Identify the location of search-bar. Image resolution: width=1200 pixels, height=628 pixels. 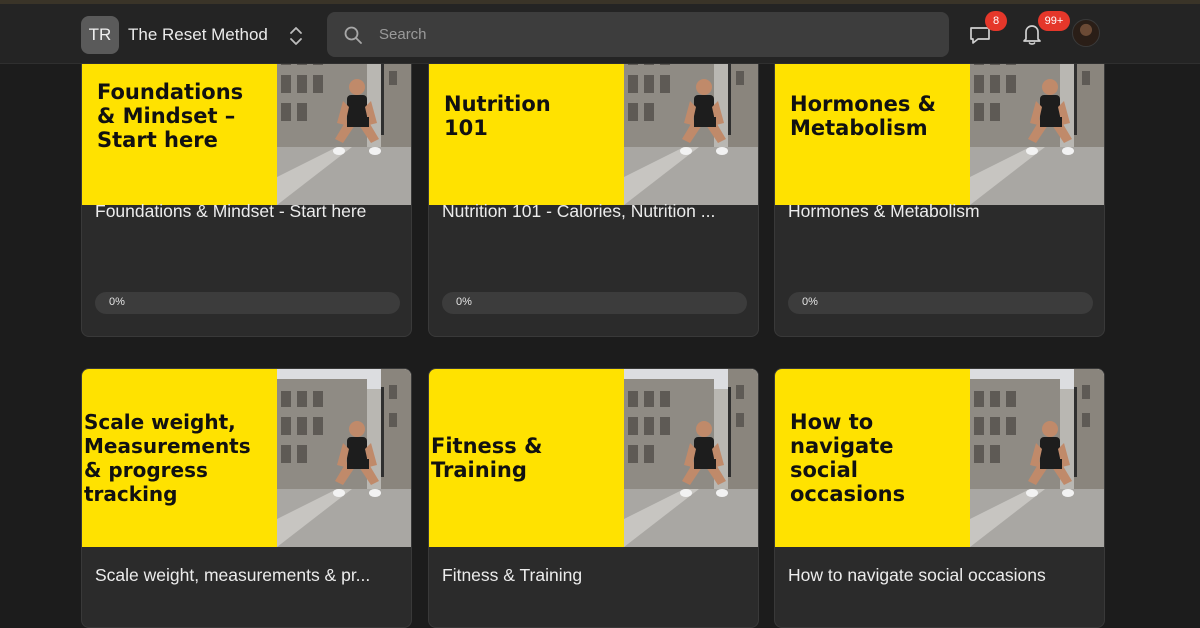
(638, 34).